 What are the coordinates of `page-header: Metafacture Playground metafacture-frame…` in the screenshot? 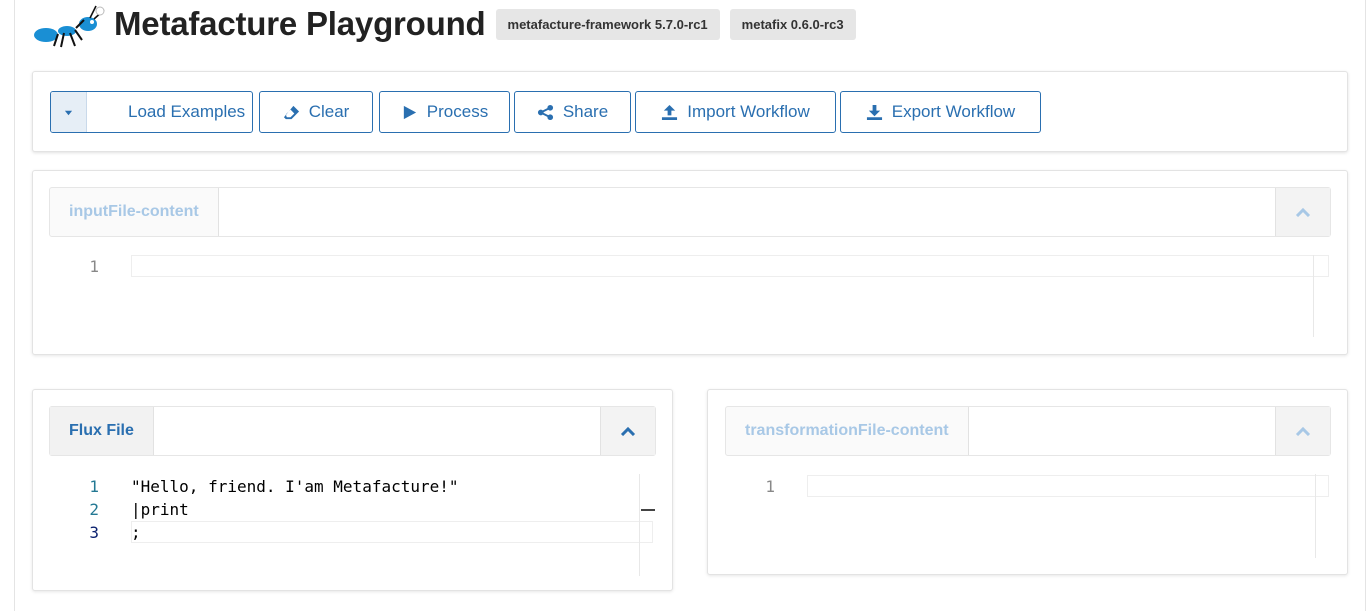 It's located at (443, 24).